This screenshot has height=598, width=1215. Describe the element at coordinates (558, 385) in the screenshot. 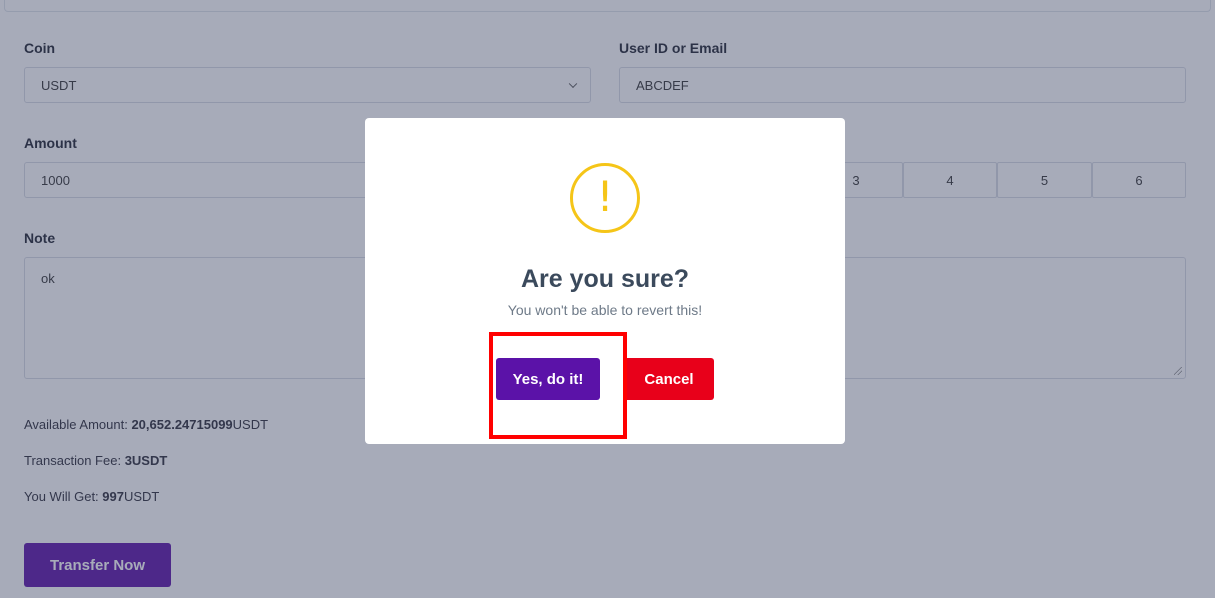

I see `highlight-annotation` at that location.